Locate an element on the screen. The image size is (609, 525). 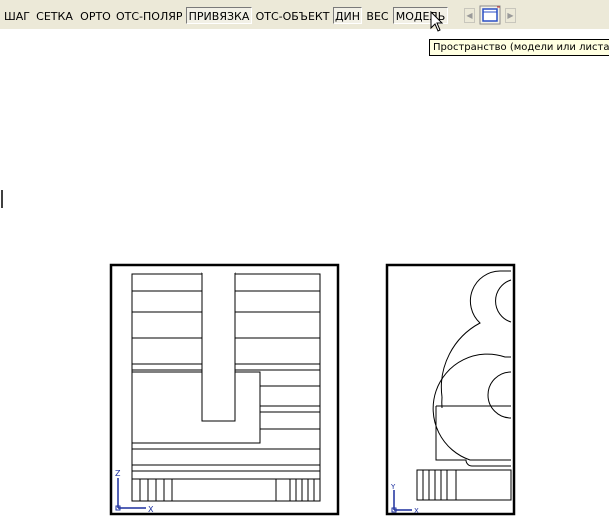
arrow-left-icon: ◀ is located at coordinates (469, 15).